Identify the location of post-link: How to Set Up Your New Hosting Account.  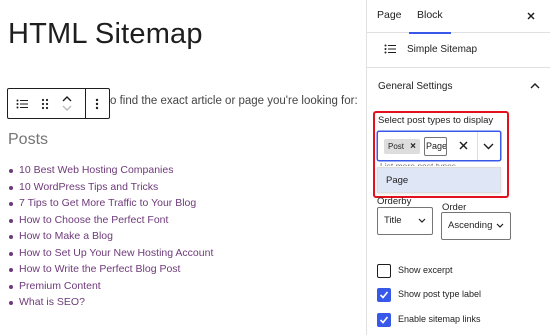
(111, 253).